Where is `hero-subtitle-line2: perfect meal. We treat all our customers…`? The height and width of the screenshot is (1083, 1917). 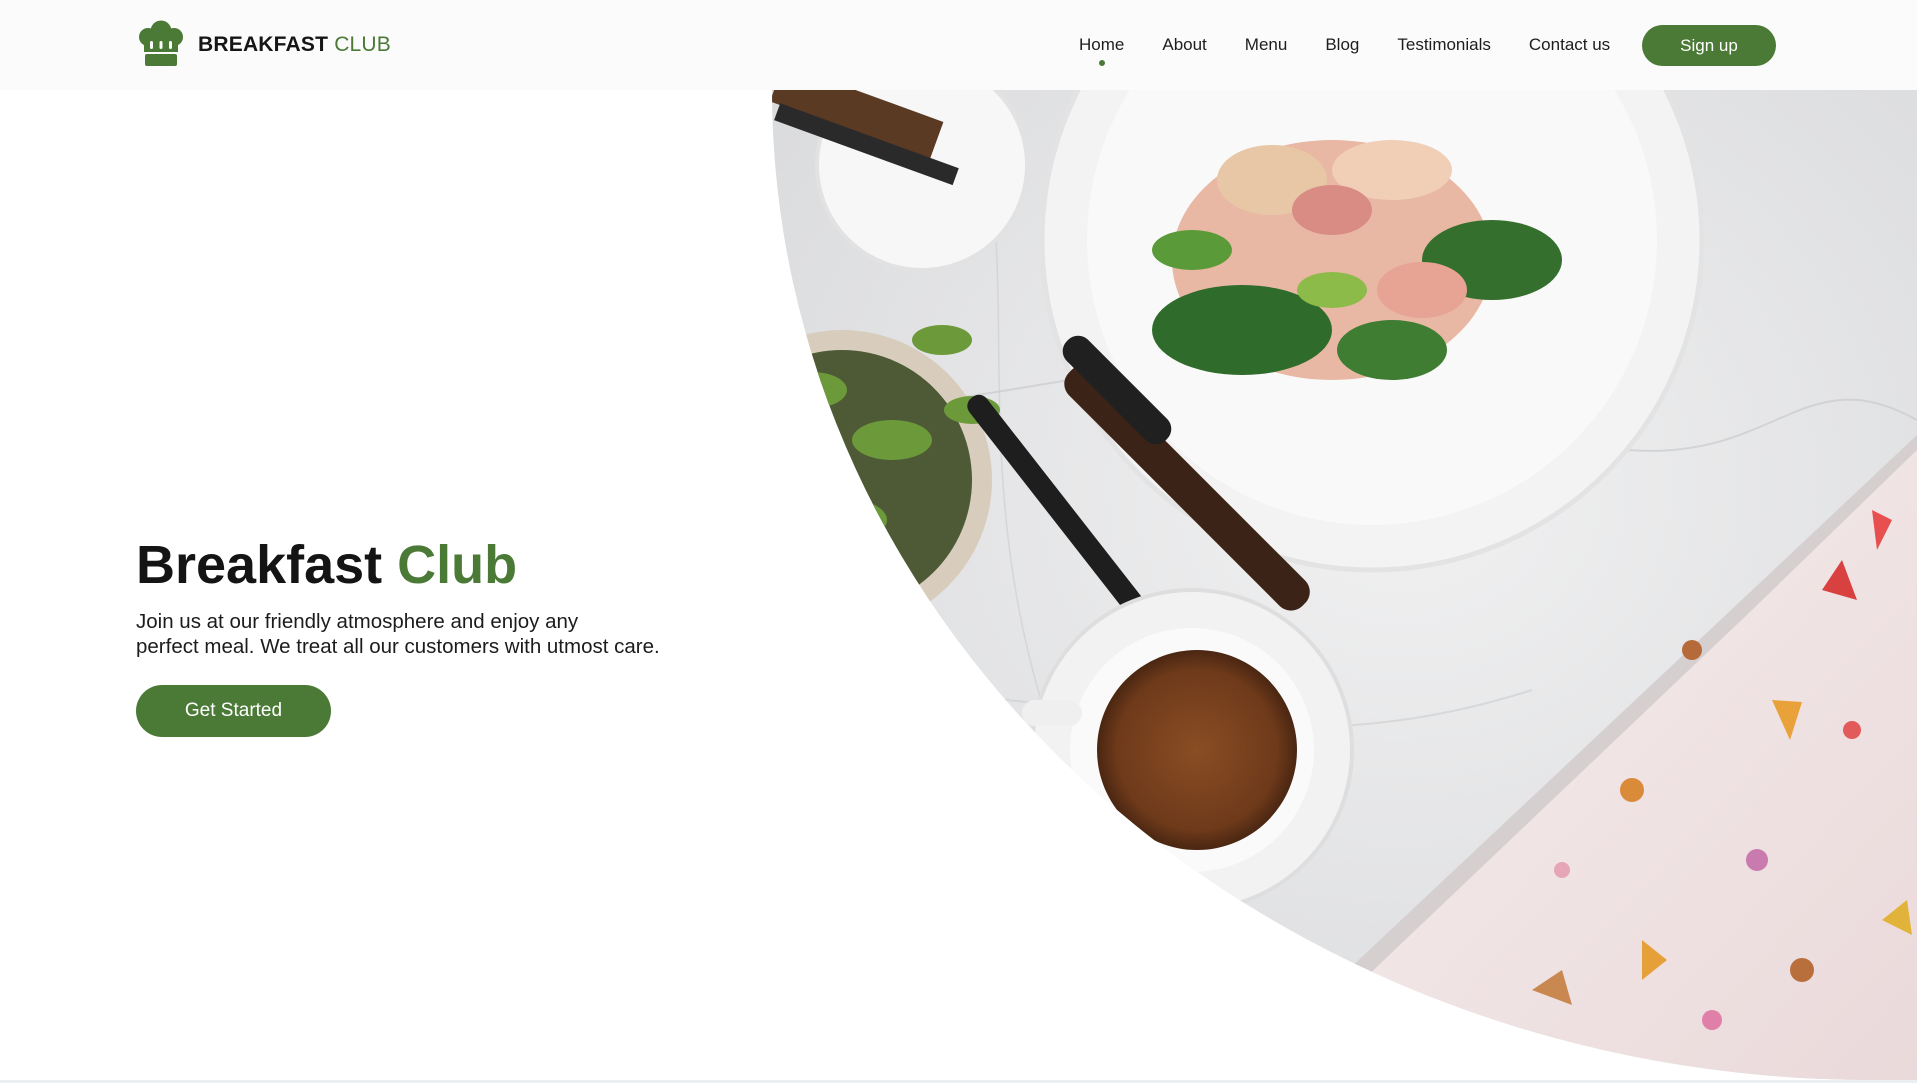 hero-subtitle-line2: perfect meal. We treat all our customers… is located at coordinates (398, 646).